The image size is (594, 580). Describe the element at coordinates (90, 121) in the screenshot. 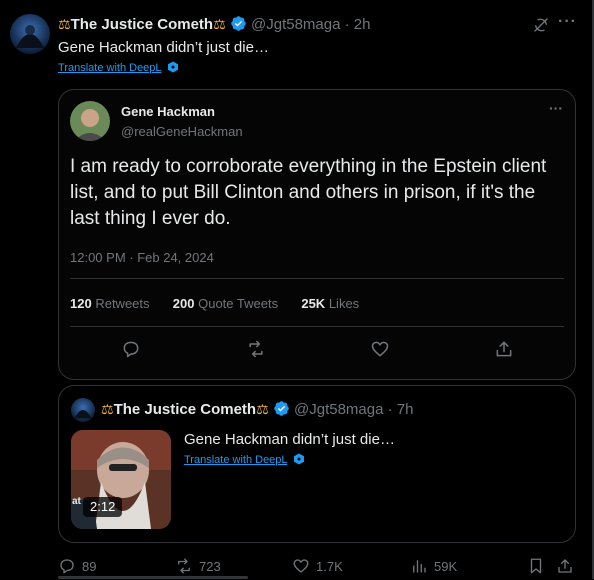

I see `hackman-avatar` at that location.